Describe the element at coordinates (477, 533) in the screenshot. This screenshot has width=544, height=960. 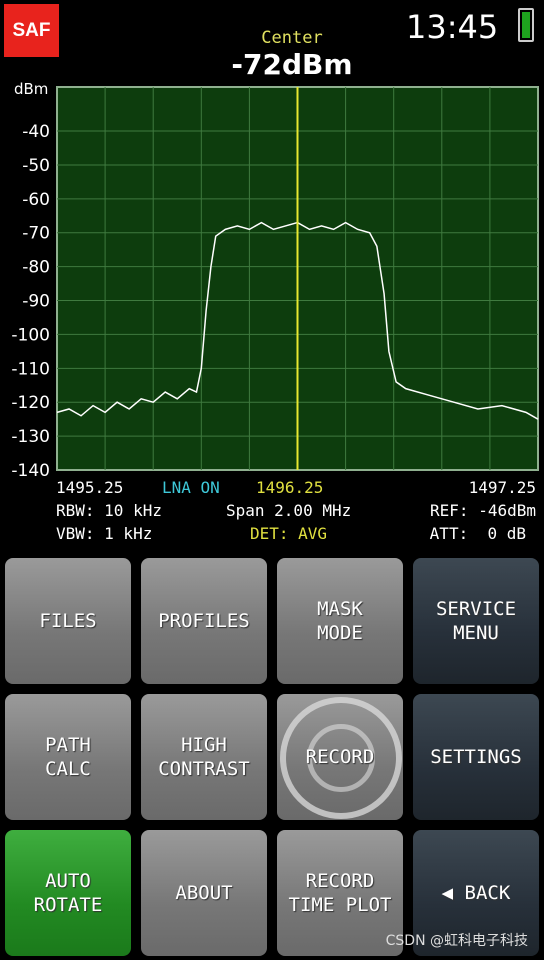
I see `attenuation: ATT: 0 dB` at that location.